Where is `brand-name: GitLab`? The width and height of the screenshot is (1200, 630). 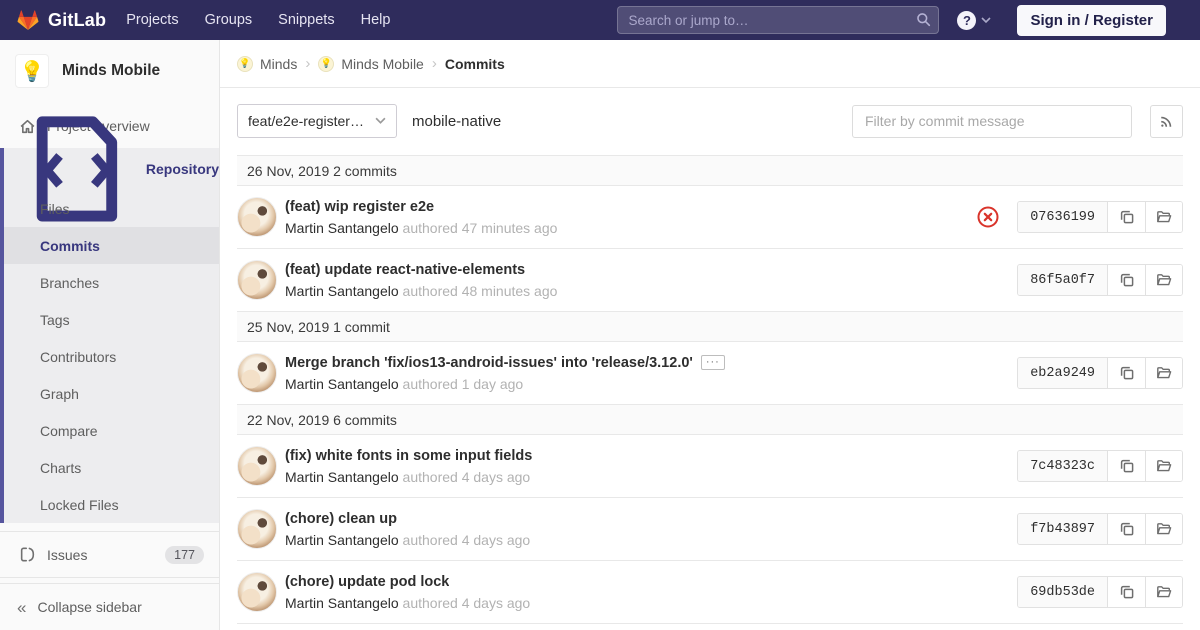 brand-name: GitLab is located at coordinates (77, 19).